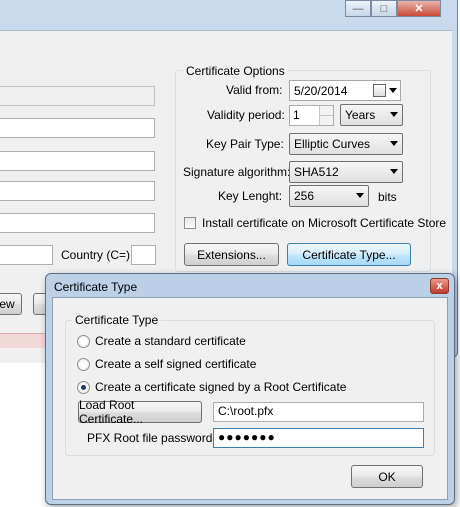  I want to click on ok-button-label: OK, so click(387, 476).